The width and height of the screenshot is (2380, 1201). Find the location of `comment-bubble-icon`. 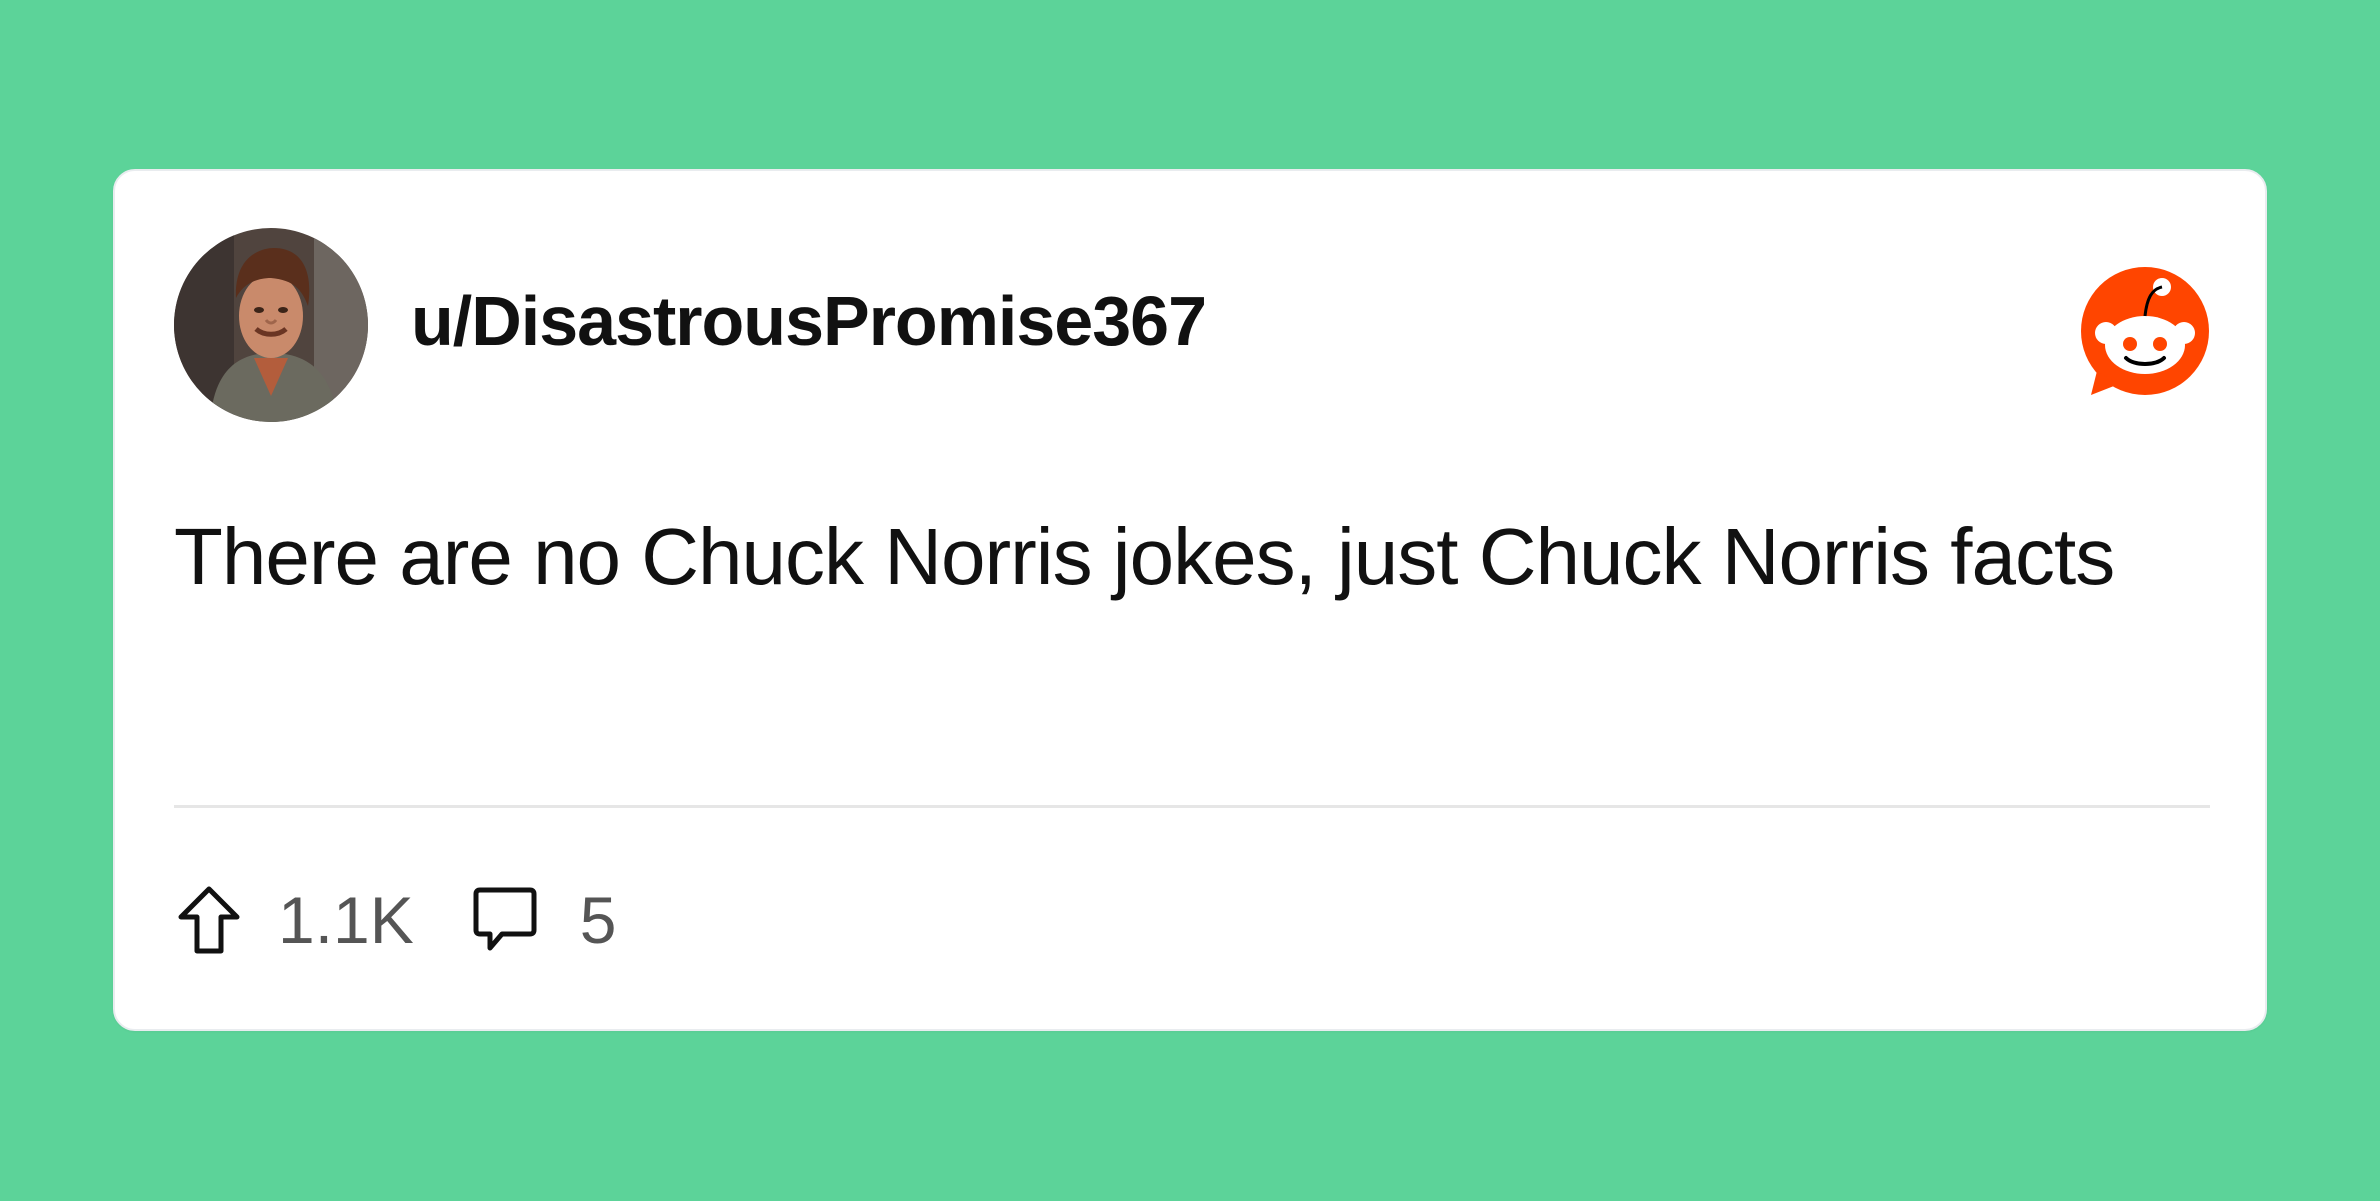

comment-bubble-icon is located at coordinates (505, 920).